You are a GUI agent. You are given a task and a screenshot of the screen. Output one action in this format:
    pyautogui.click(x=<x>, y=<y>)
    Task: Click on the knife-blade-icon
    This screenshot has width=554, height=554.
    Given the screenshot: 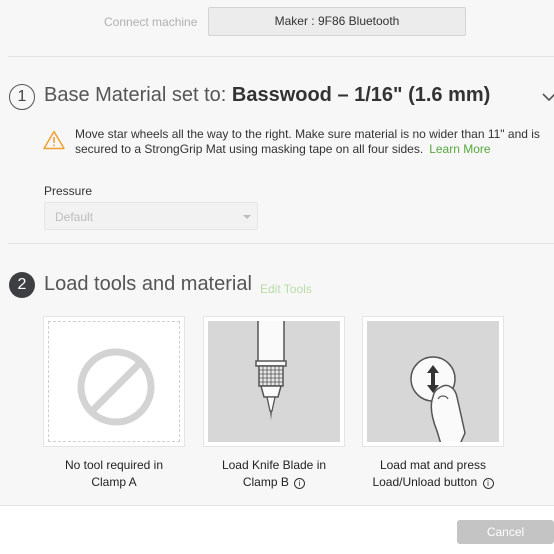 What is the action you would take?
    pyautogui.click(x=271, y=370)
    